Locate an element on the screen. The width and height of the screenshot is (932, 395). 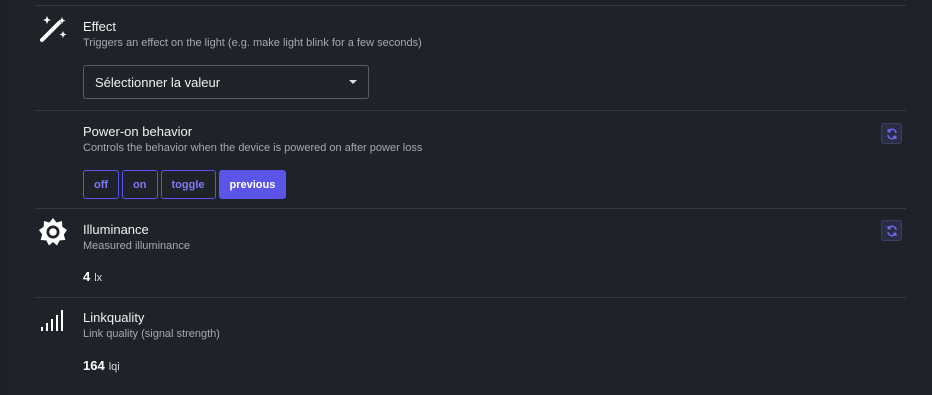
linkquality-number: 164 is located at coordinates (94, 365).